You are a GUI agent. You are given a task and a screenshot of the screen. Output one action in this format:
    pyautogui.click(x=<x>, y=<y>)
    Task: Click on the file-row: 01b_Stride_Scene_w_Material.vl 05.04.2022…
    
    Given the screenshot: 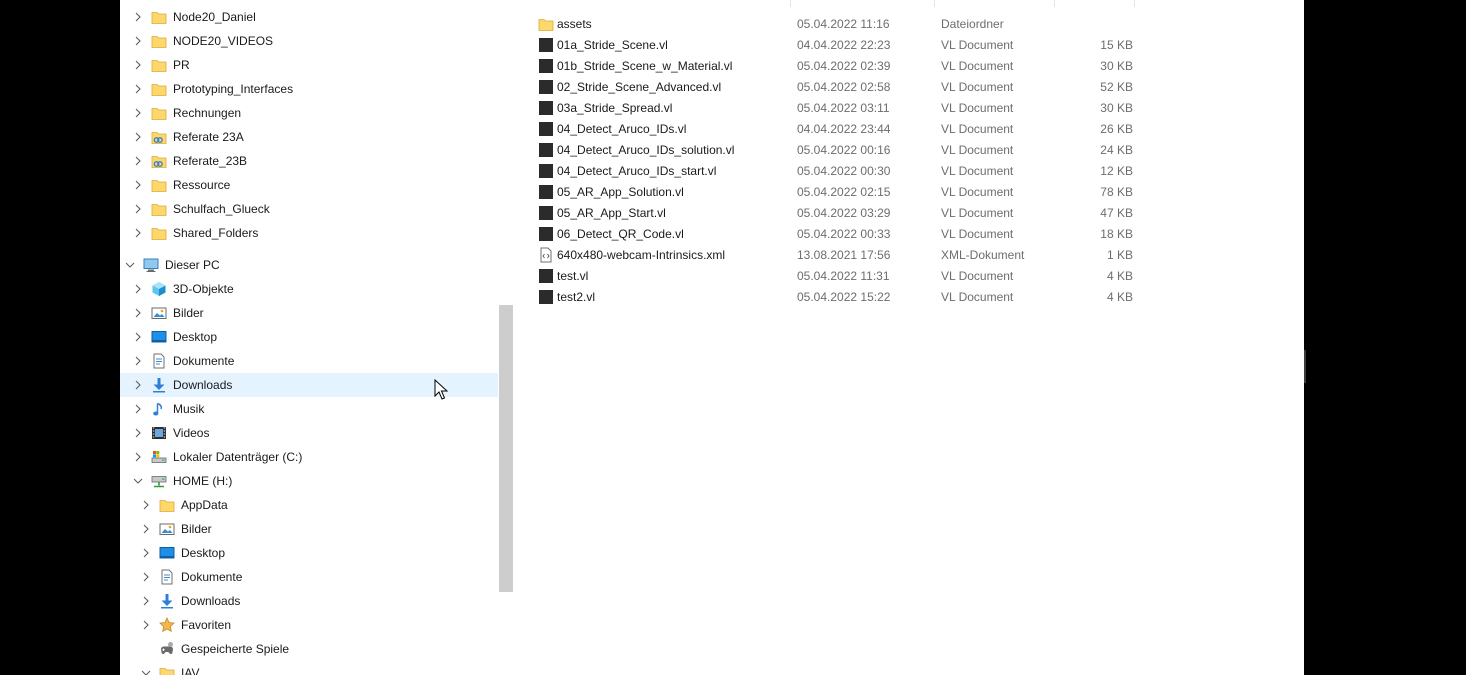 What is the action you would take?
    pyautogui.click(x=838, y=65)
    